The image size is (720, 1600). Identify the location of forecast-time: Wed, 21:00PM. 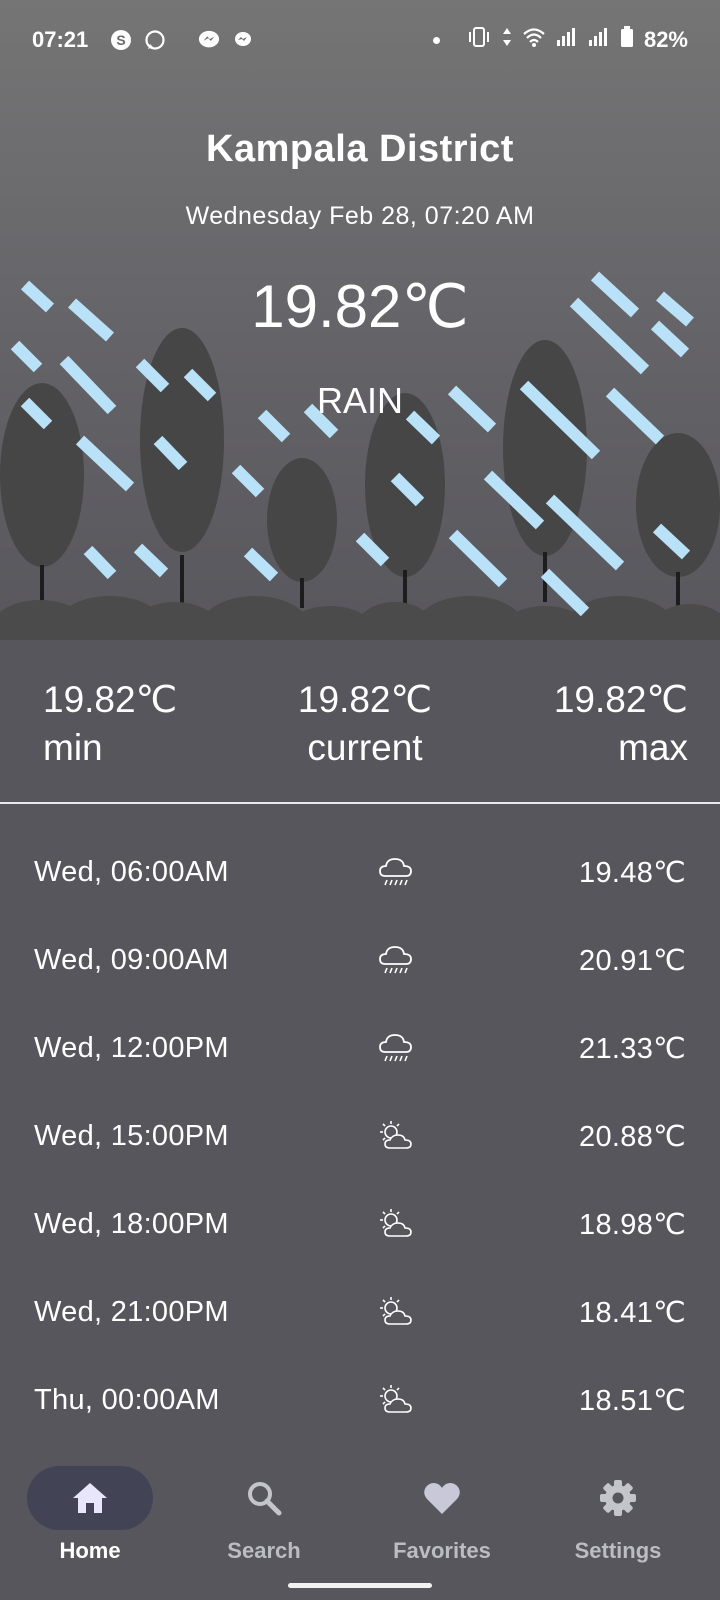
(131, 1311).